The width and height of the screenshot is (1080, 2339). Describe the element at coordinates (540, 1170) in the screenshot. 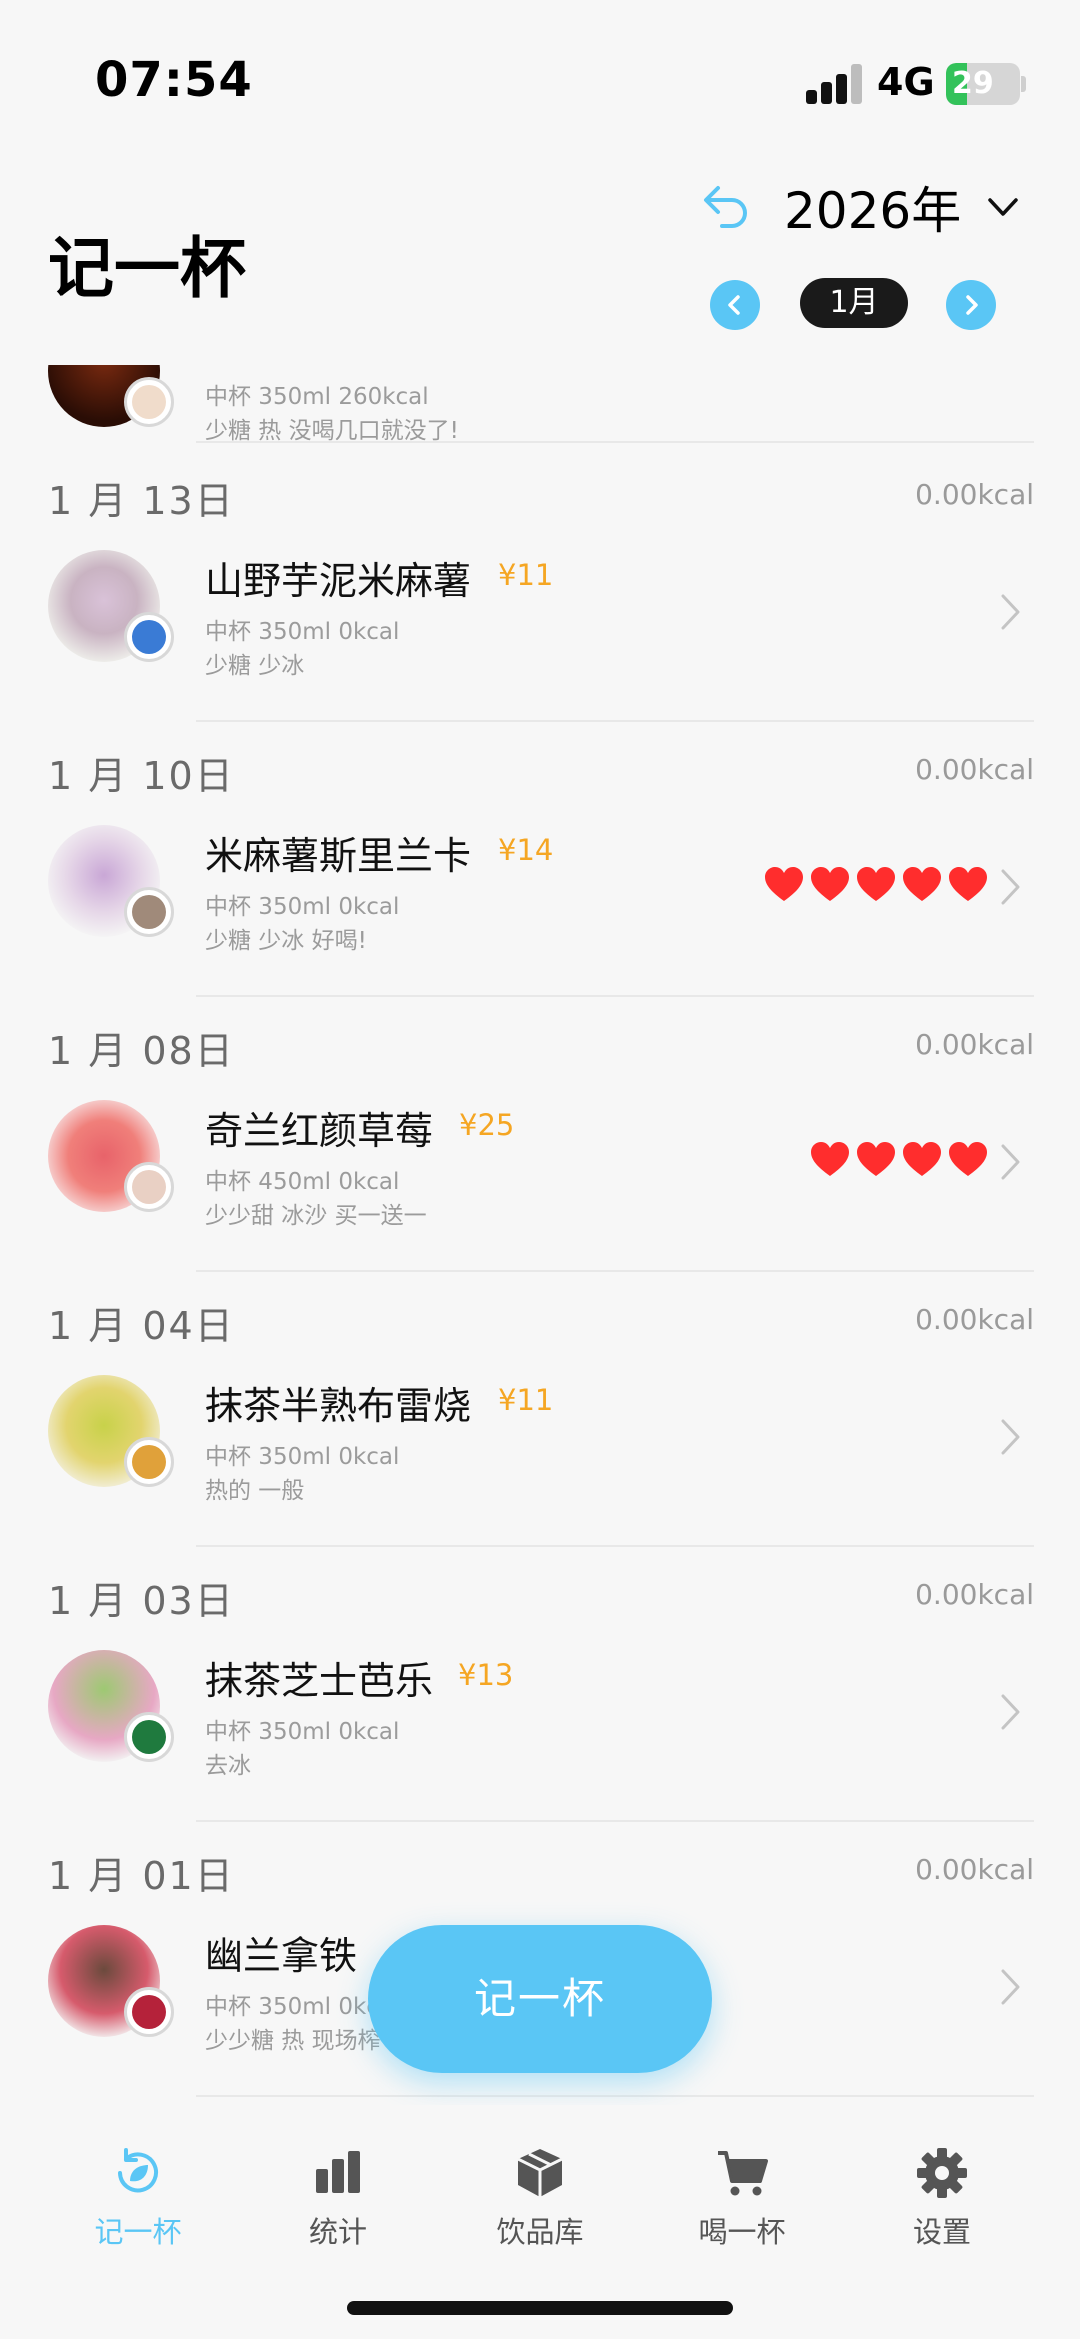

I see `list-item: 奇兰红颜草莓 ¥25 中杯 450ml 0kcal 少少甜 冰沙 买一送一` at that location.